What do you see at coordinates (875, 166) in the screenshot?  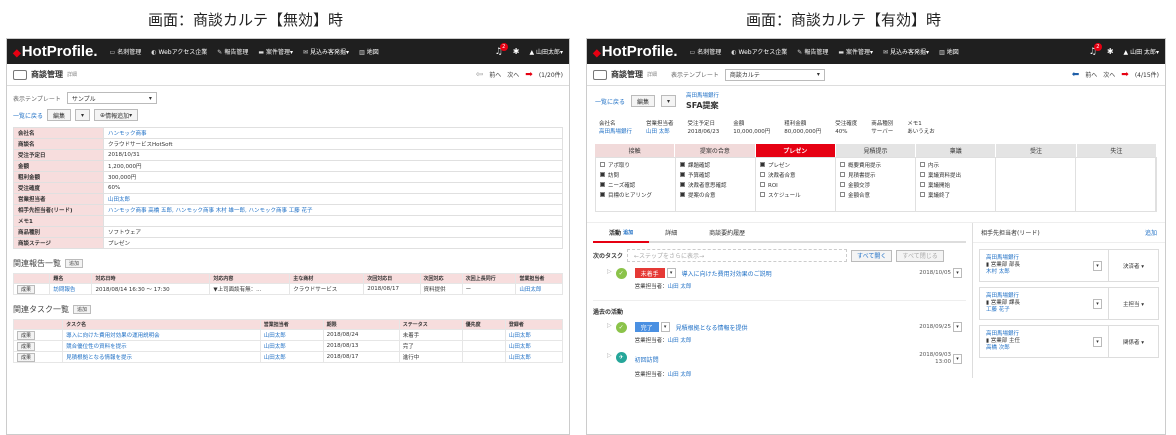 I see `checklist-item: 概要費用提示` at bounding box center [875, 166].